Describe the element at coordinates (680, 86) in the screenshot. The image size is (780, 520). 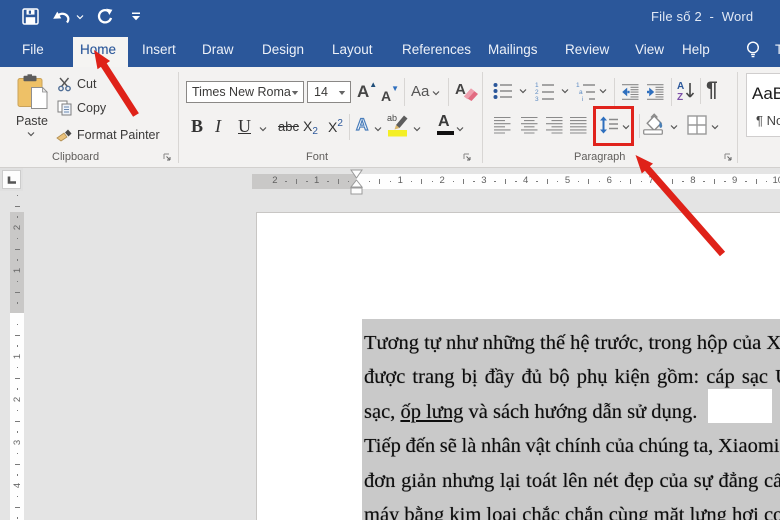
I see `svg-text: A` at that location.